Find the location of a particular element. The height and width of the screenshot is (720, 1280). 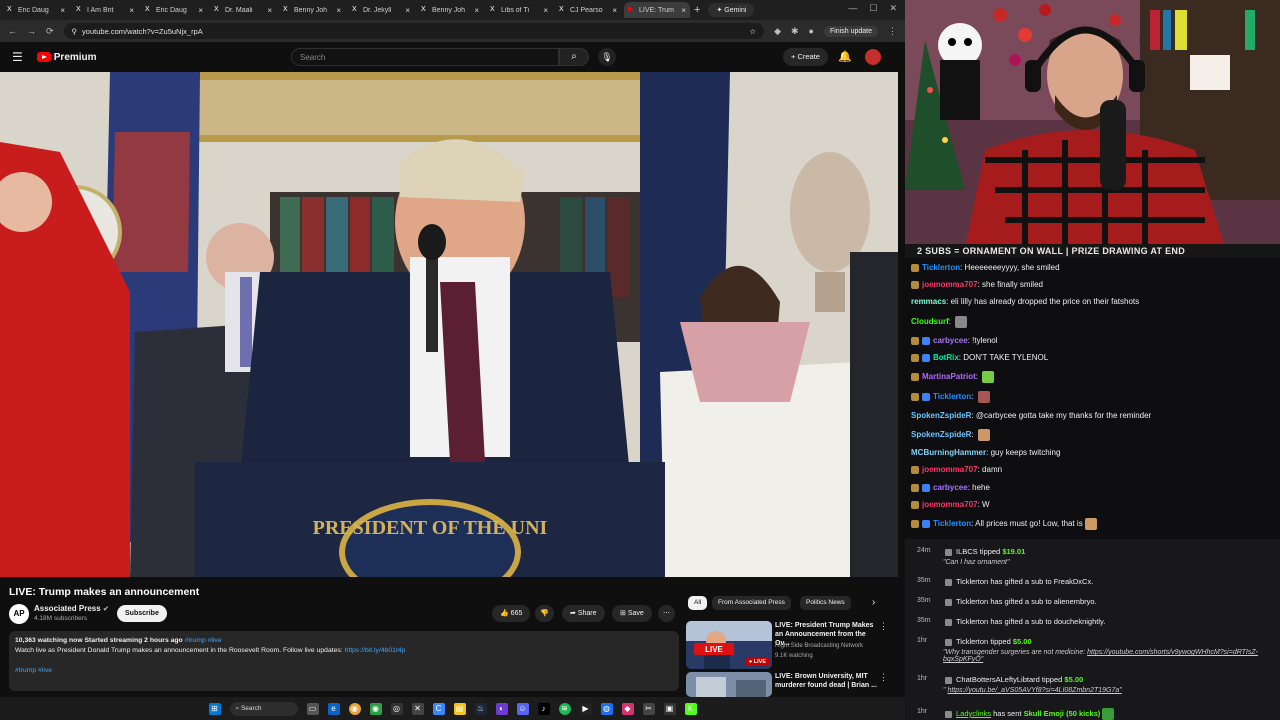

chat-username: remmacs is located at coordinates (928, 301).